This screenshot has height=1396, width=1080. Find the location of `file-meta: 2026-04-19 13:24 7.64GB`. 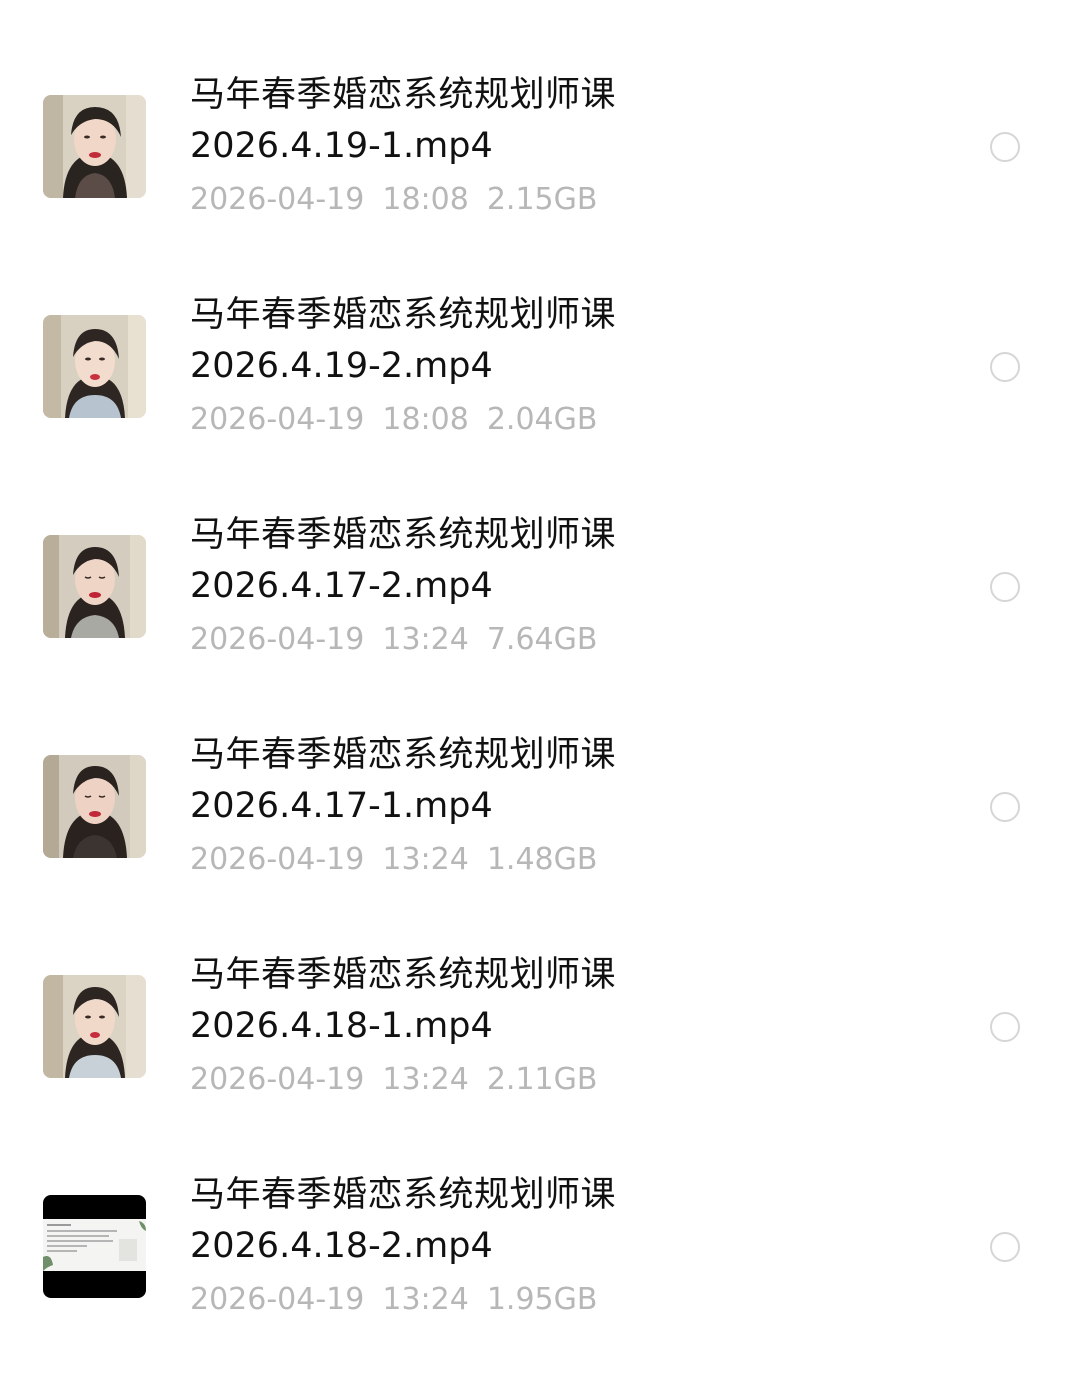

file-meta: 2026-04-19 13:24 7.64GB is located at coordinates (550, 640).